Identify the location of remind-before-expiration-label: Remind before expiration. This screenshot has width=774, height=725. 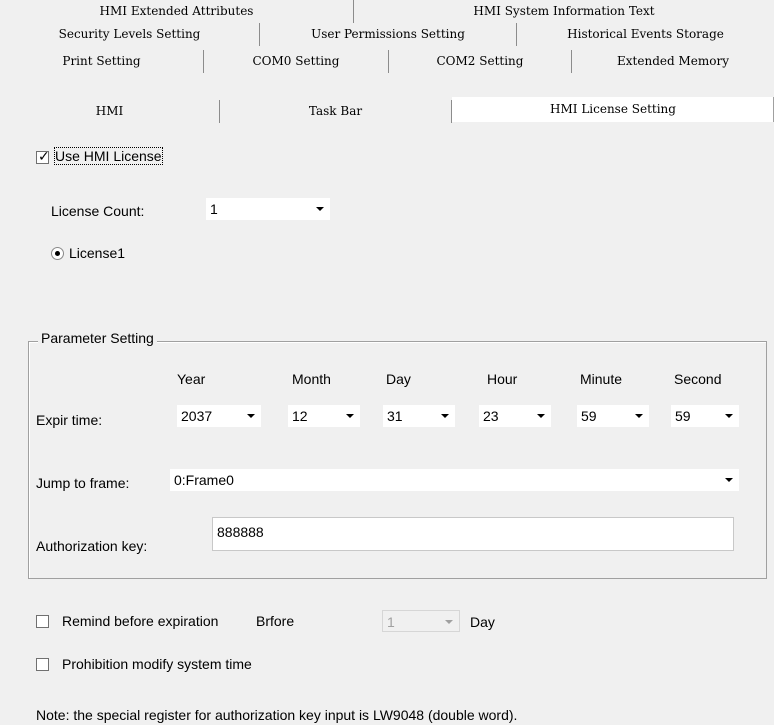
(140, 621).